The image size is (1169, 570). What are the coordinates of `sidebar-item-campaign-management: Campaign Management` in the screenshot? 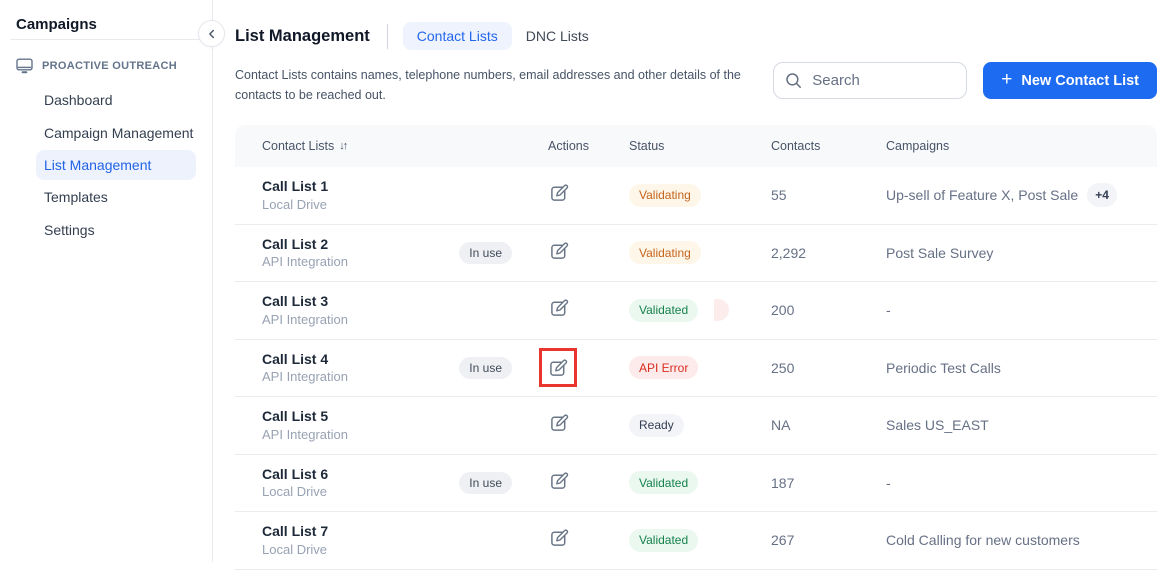 It's located at (106, 133).